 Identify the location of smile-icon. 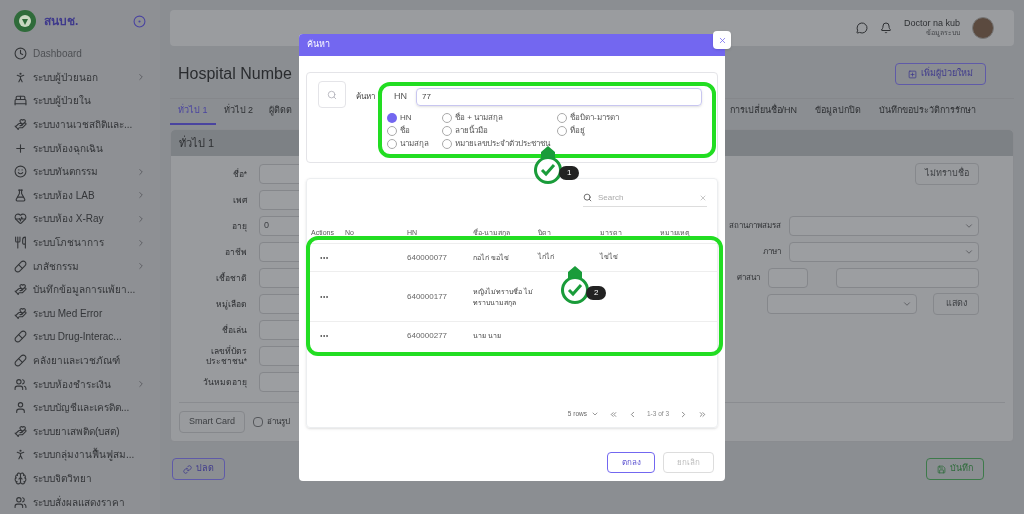
(20, 172).